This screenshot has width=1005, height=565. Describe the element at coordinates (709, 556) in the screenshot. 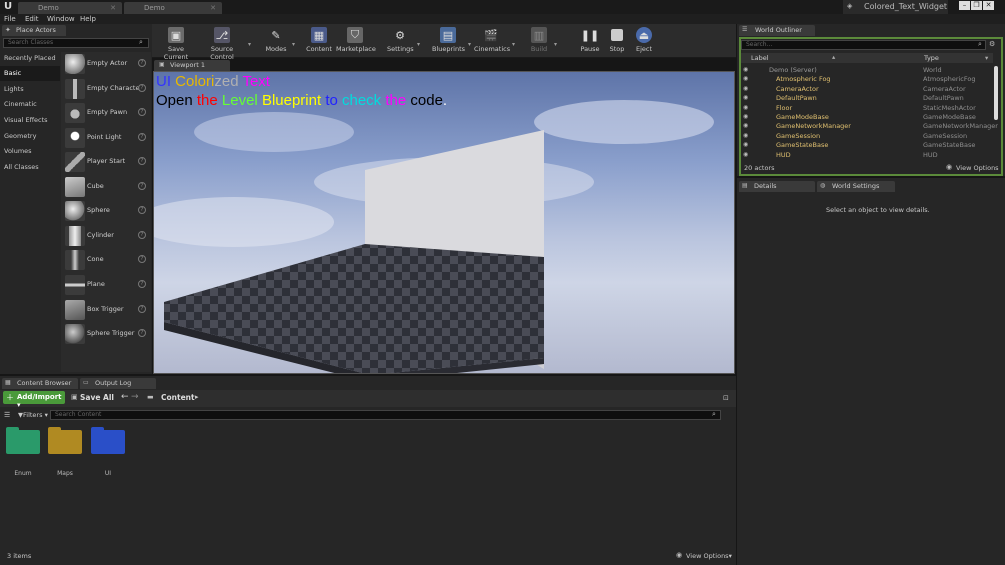

I see `content-view-options: View Options▾` at that location.